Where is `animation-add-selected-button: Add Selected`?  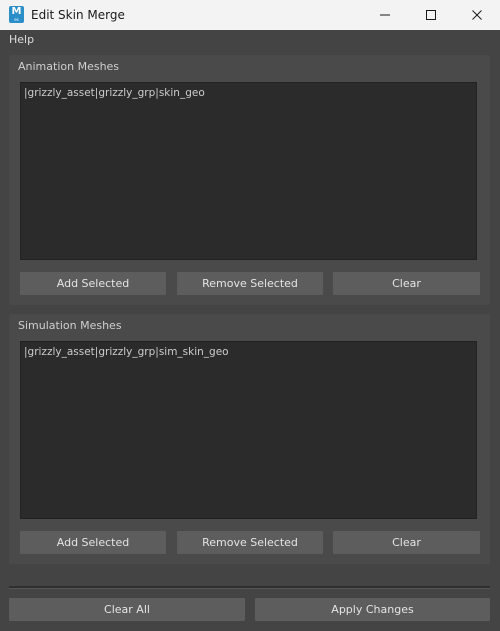
animation-add-selected-button: Add Selected is located at coordinates (93, 283).